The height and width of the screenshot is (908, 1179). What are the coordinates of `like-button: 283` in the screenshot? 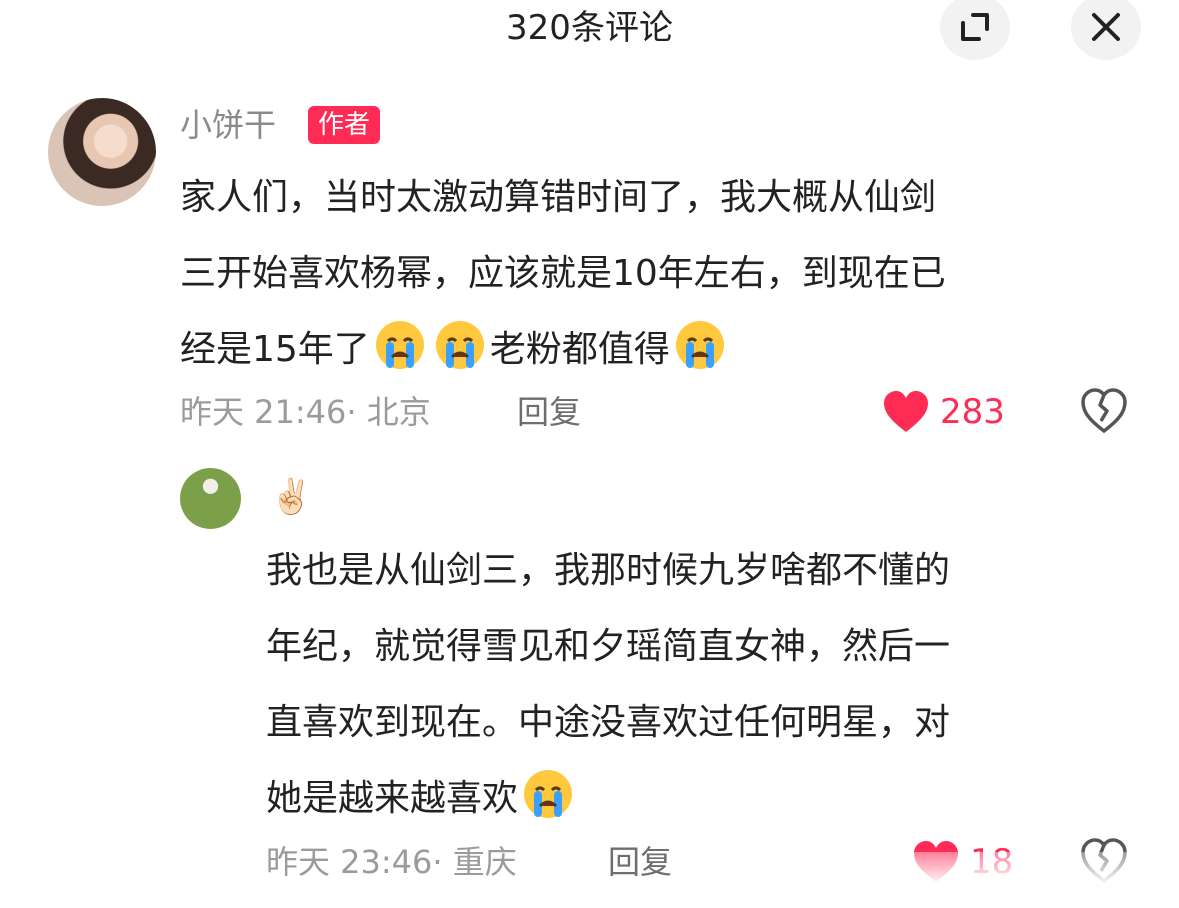 It's located at (943, 412).